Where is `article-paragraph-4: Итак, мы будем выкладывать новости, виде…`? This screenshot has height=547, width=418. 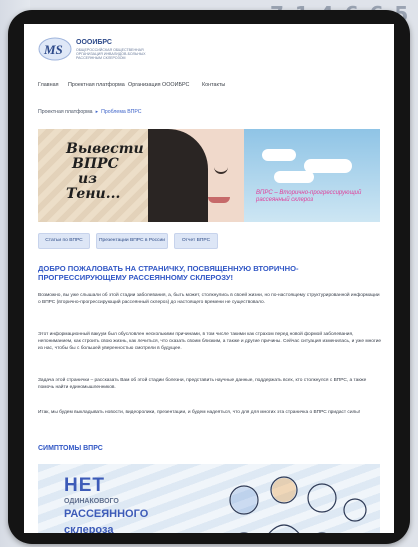 article-paragraph-4: Итак, мы будем выкладывать новости, виде… is located at coordinates (199, 412).